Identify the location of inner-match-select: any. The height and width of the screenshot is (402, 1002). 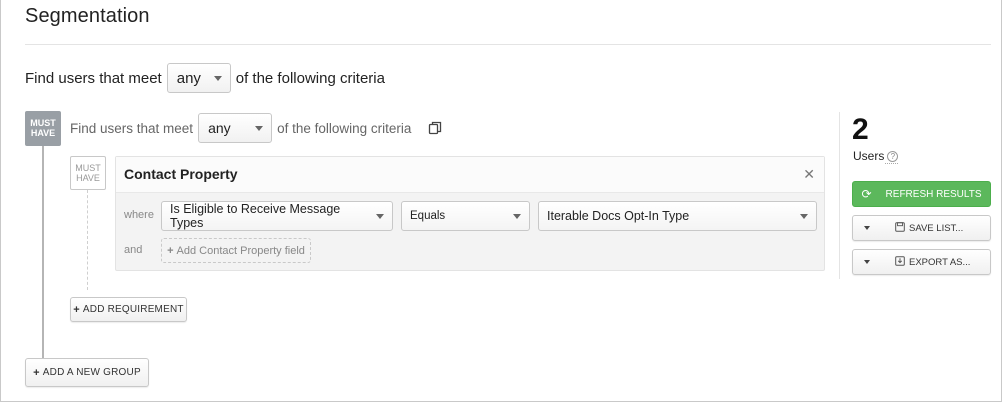
(235, 128).